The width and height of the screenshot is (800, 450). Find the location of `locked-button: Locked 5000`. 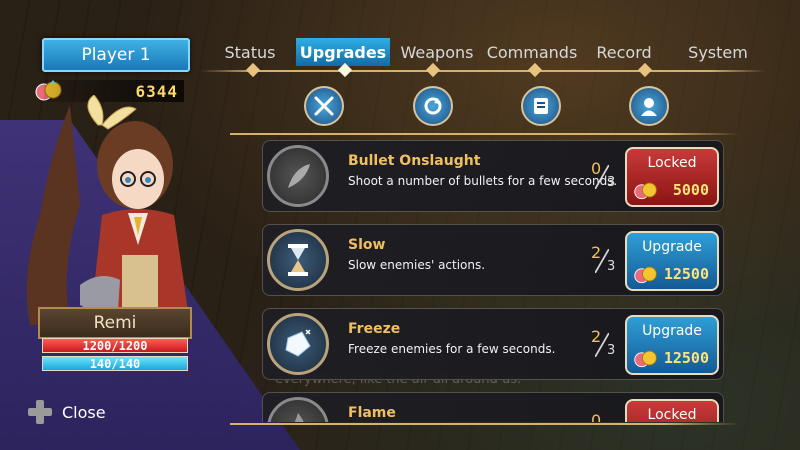

locked-button: Locked 5000 is located at coordinates (672, 177).